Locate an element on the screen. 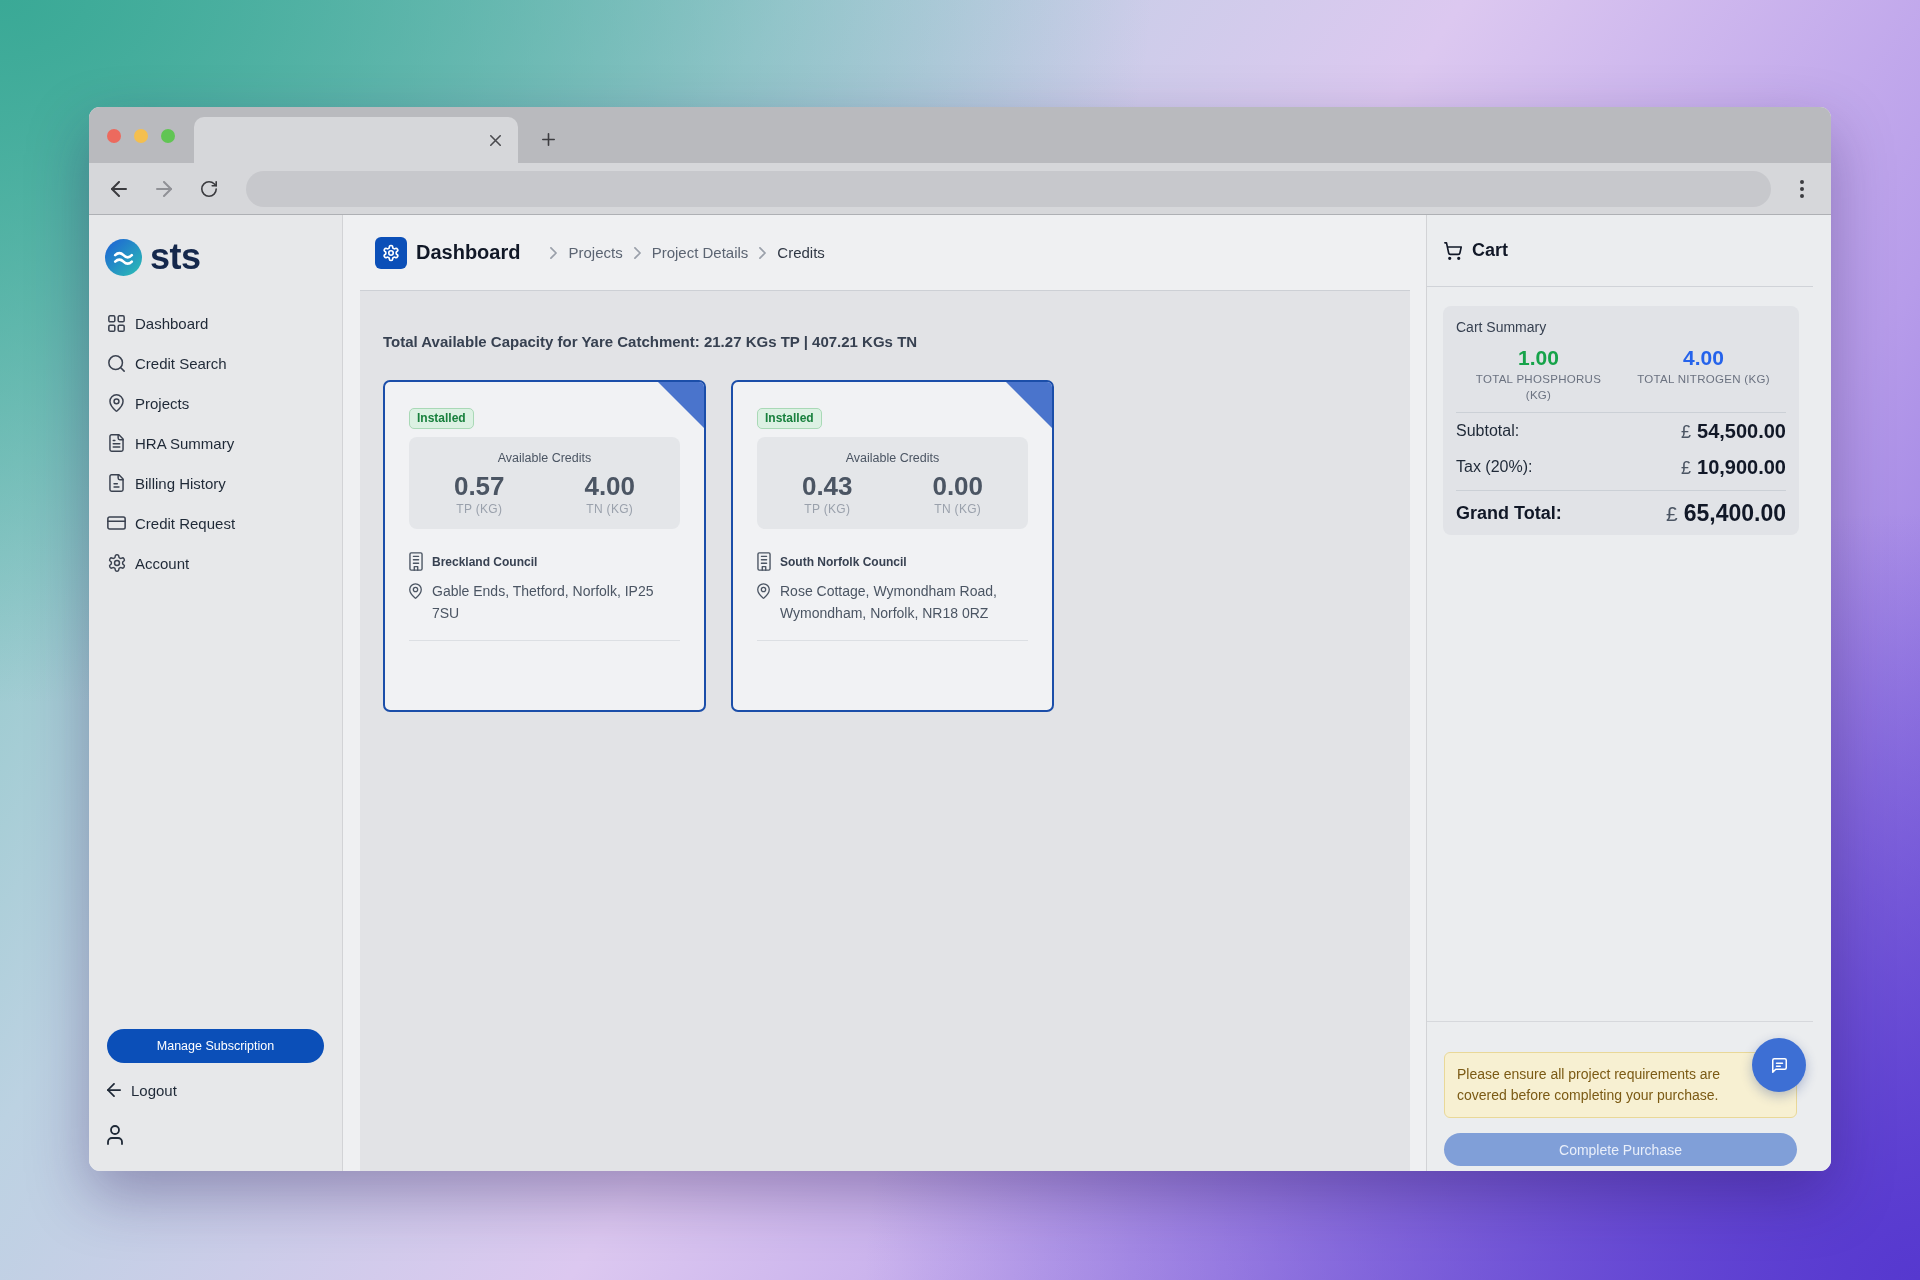 The image size is (1920, 1280). credit-card-icon is located at coordinates (116, 523).